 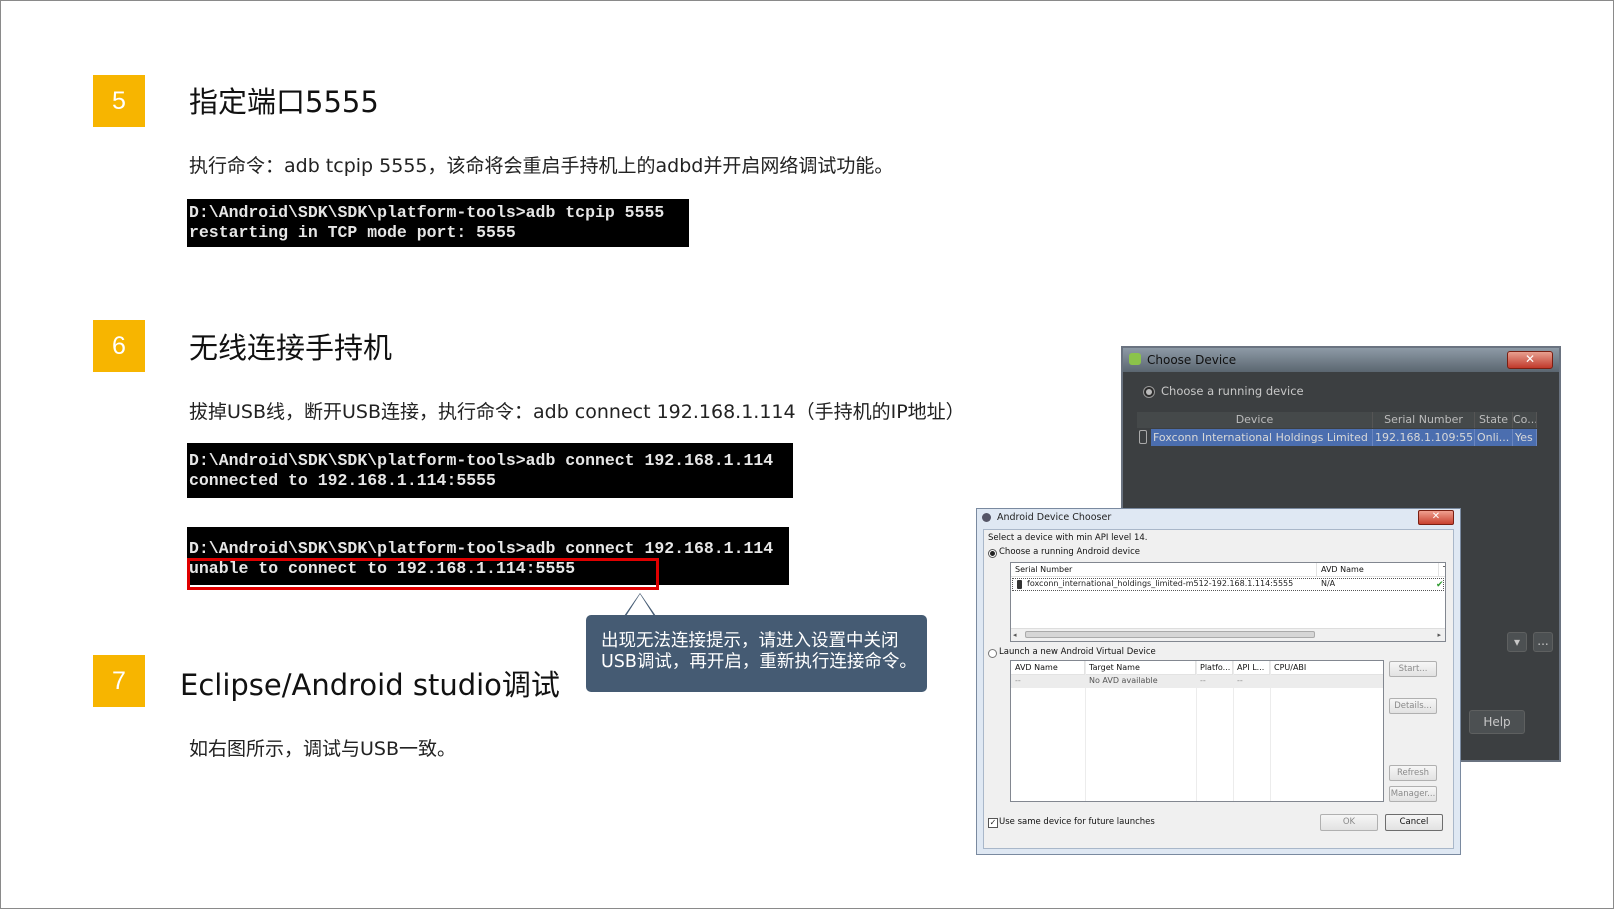 I want to click on scroll-right-icon: ▸, so click(x=1439, y=635).